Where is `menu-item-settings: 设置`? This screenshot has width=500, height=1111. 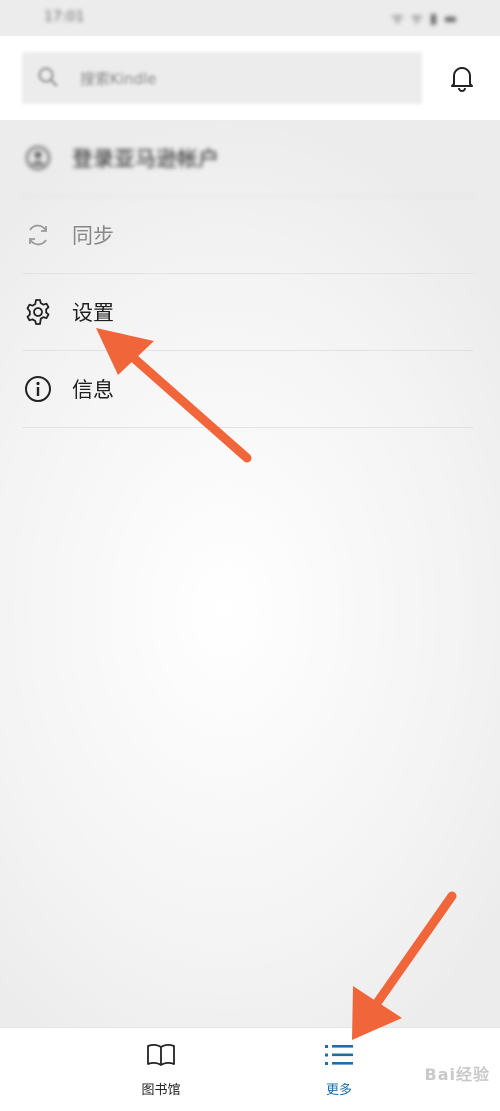 menu-item-settings: 设置 is located at coordinates (248, 312).